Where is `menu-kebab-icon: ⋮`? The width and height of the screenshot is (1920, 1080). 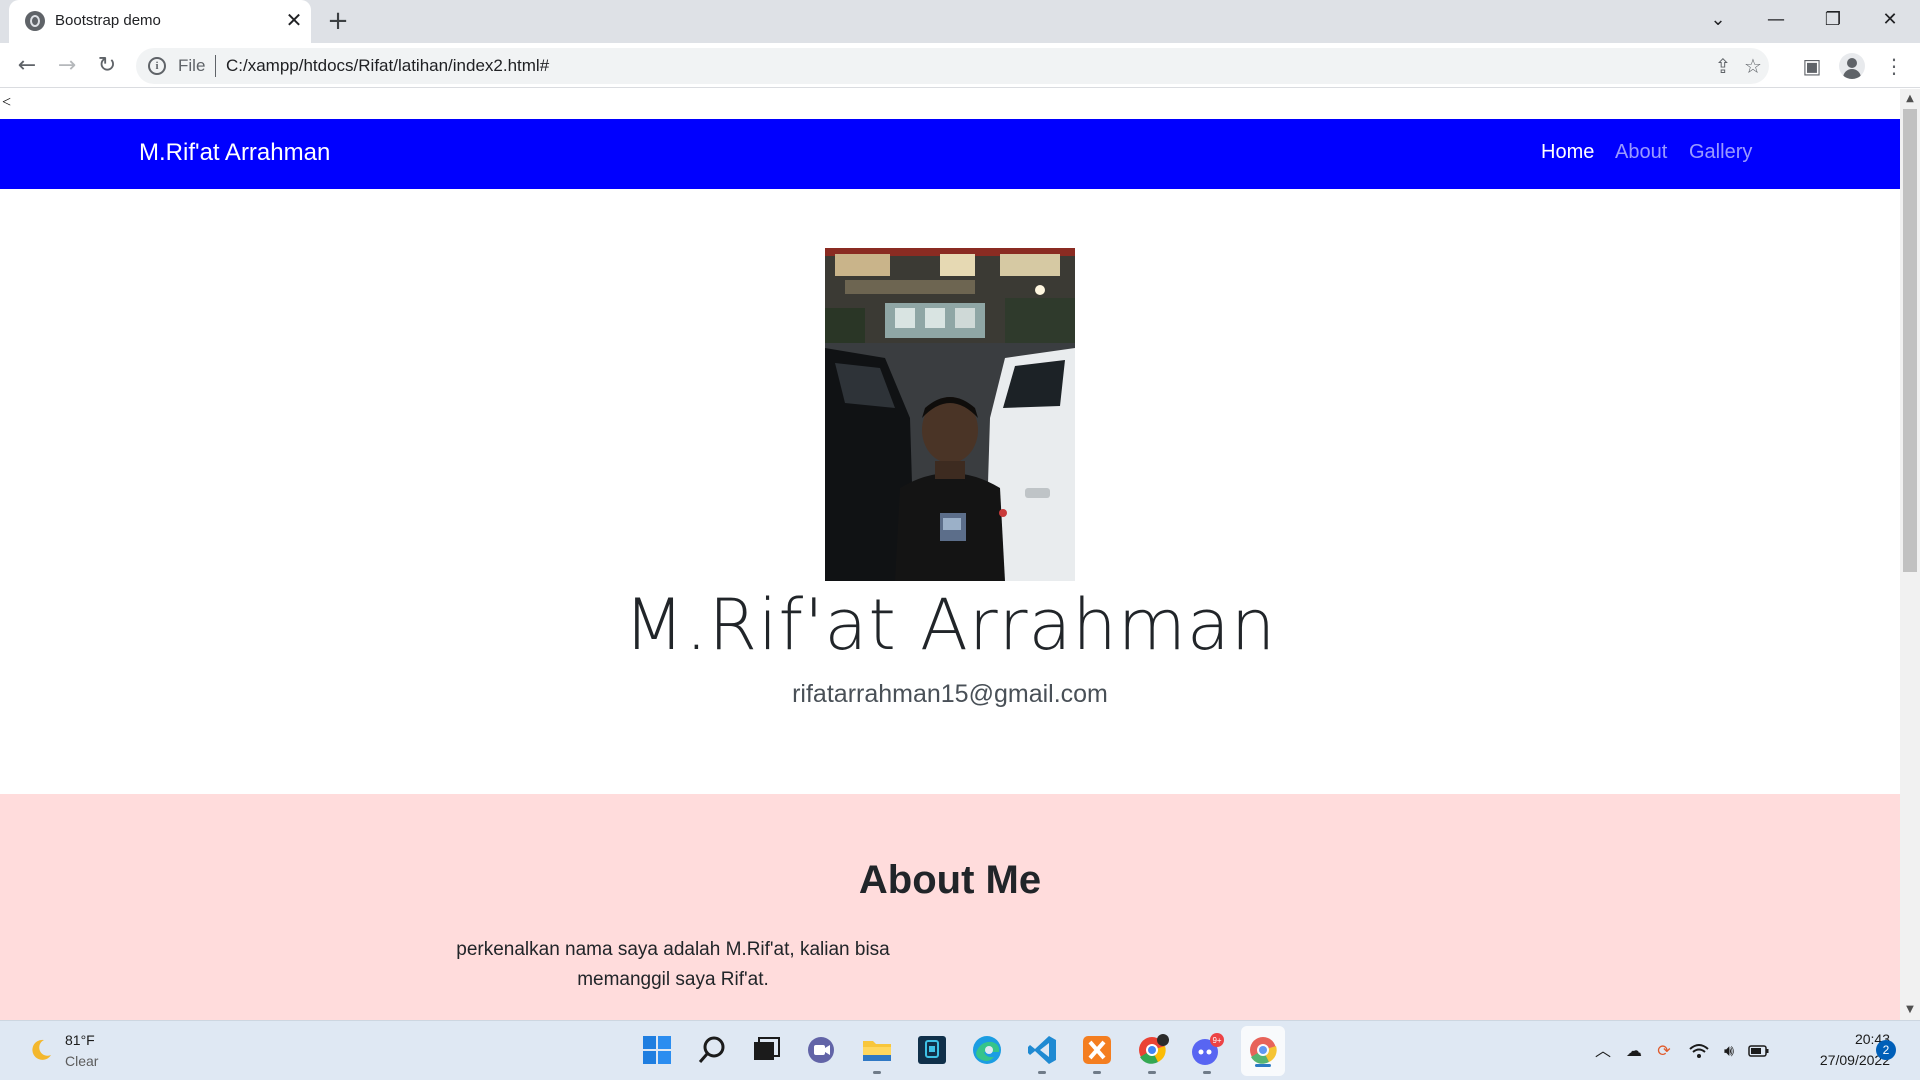 menu-kebab-icon: ⋮ is located at coordinates (1894, 66).